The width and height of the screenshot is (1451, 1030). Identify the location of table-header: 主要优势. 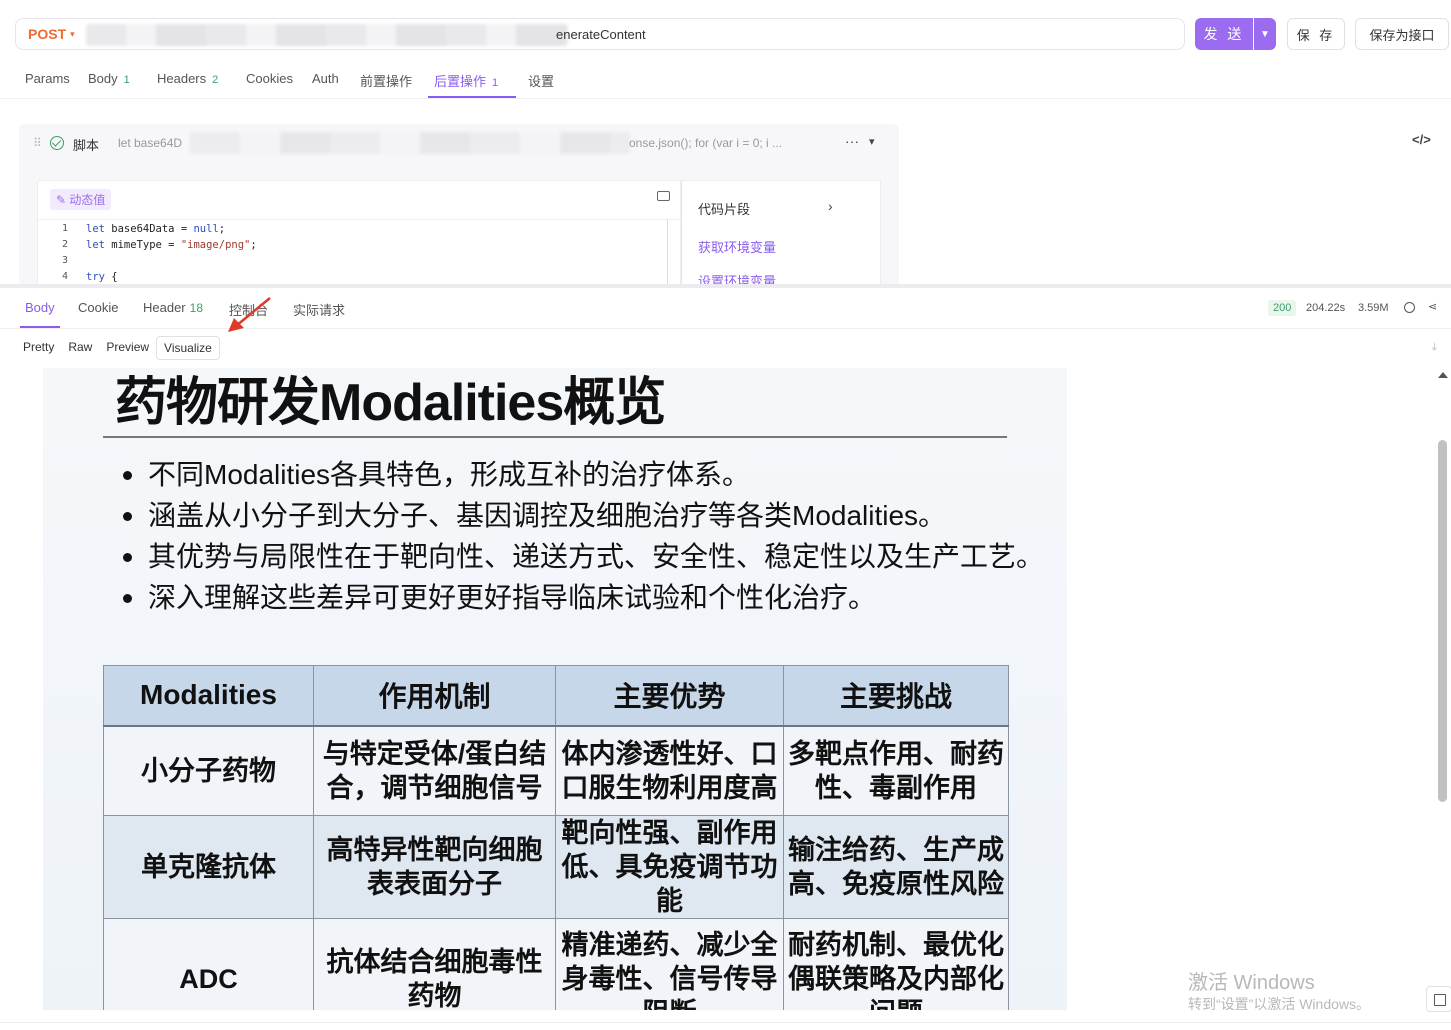
(669, 695).